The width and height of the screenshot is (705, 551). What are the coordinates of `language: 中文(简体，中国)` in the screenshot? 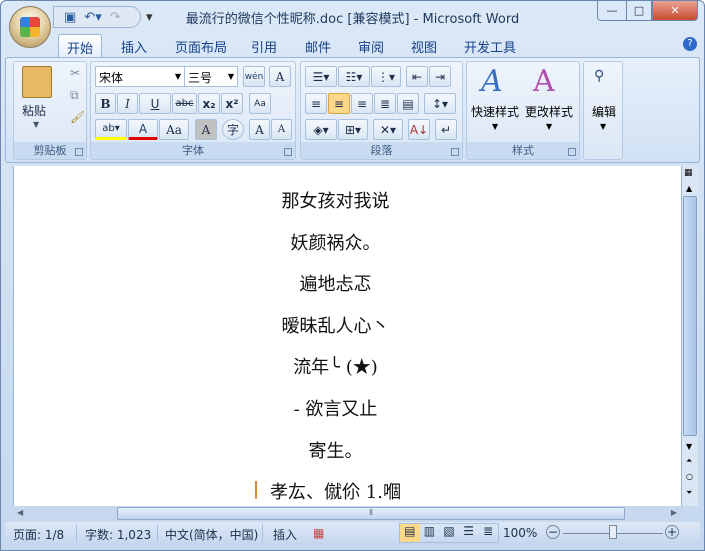 It's located at (211, 534).